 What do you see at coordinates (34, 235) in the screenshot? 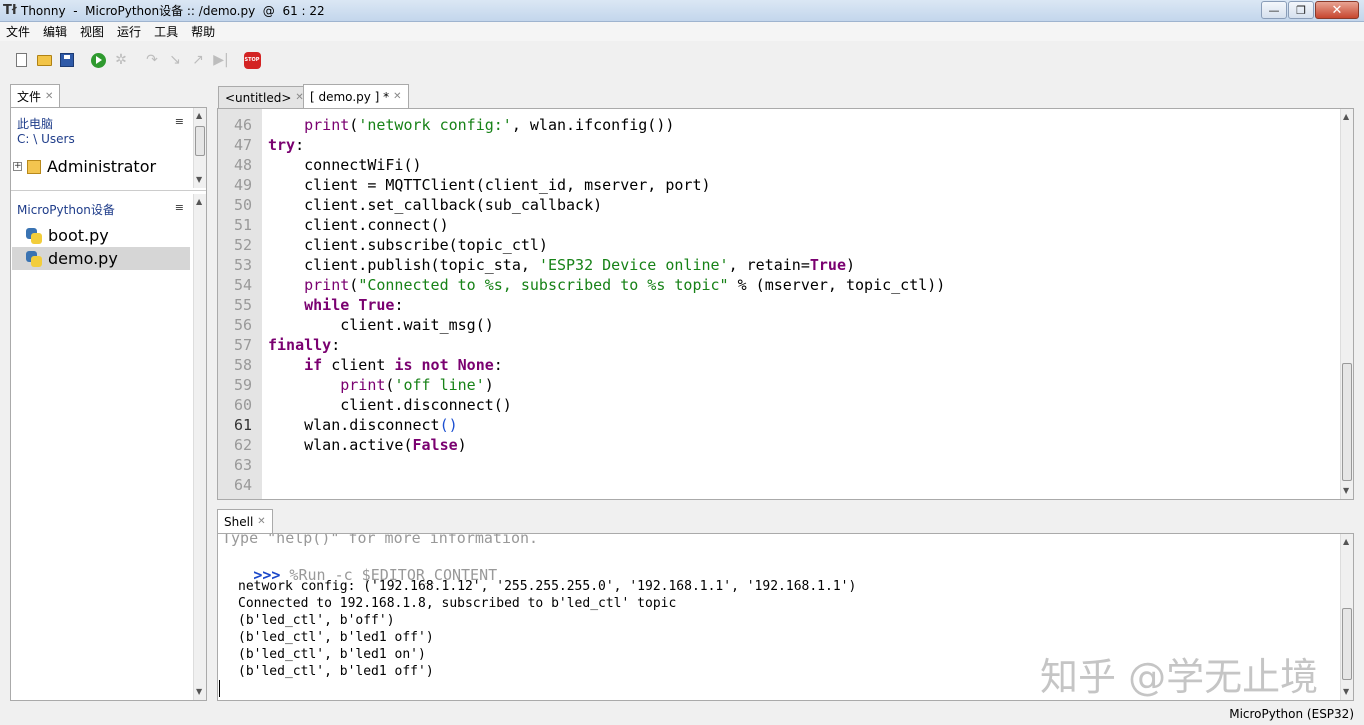
I see `python-file-icon` at bounding box center [34, 235].